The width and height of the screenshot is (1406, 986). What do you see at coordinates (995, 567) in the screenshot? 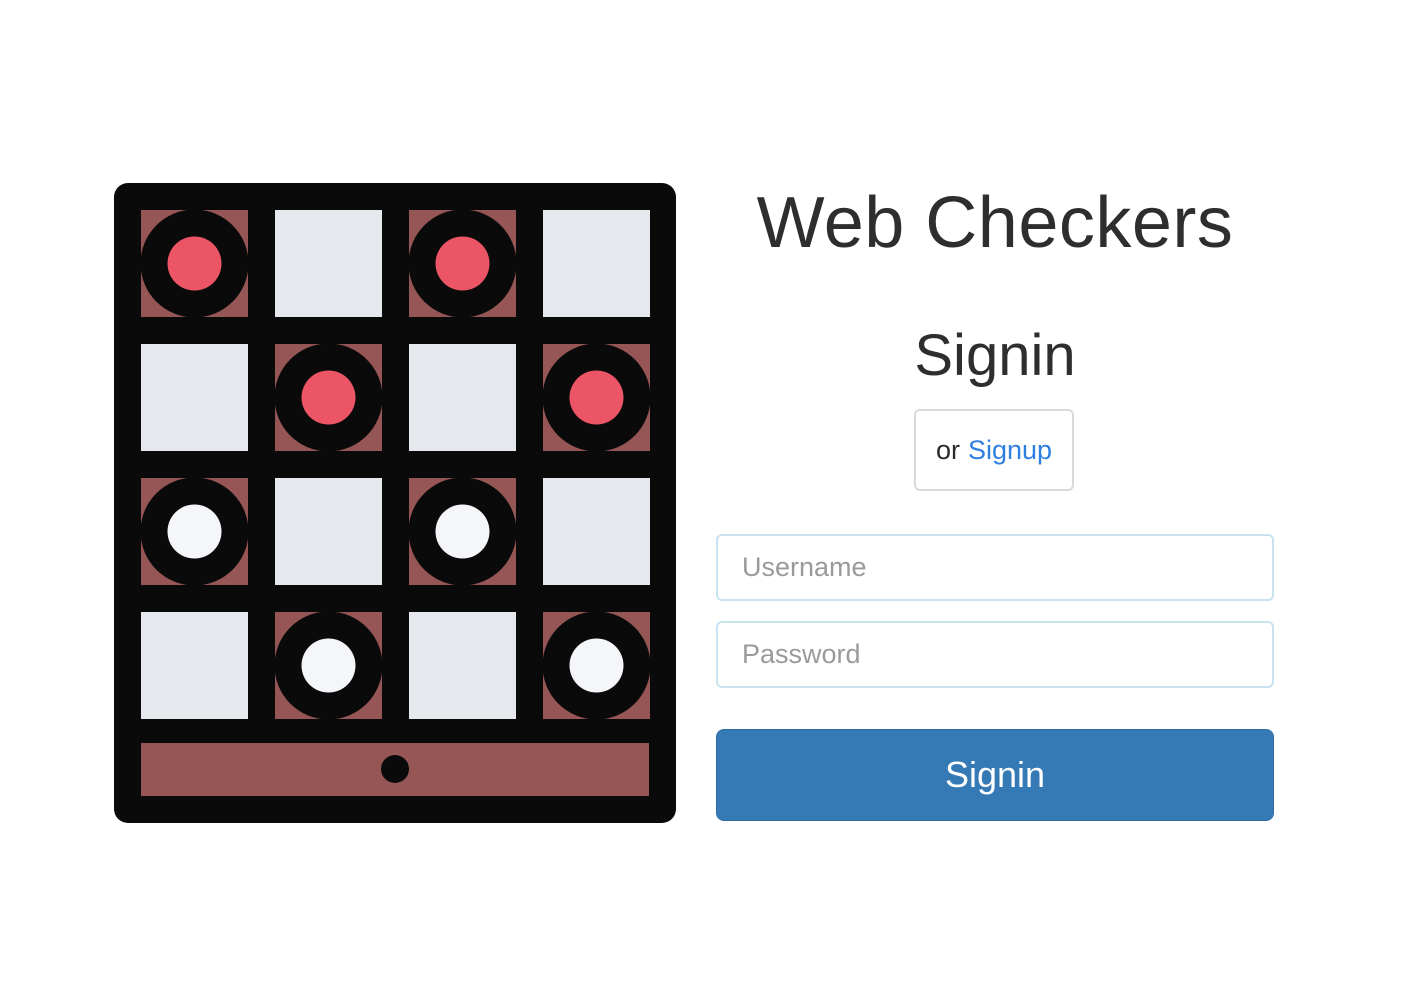
I see `username-input` at bounding box center [995, 567].